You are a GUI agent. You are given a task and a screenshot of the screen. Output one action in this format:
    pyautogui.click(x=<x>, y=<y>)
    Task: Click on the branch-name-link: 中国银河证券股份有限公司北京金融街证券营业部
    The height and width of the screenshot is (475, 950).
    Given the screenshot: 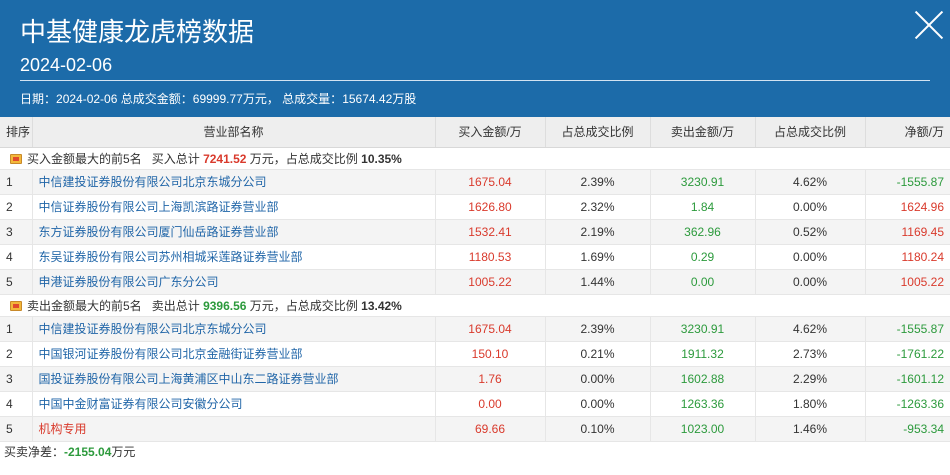 What is the action you would take?
    pyautogui.click(x=234, y=354)
    